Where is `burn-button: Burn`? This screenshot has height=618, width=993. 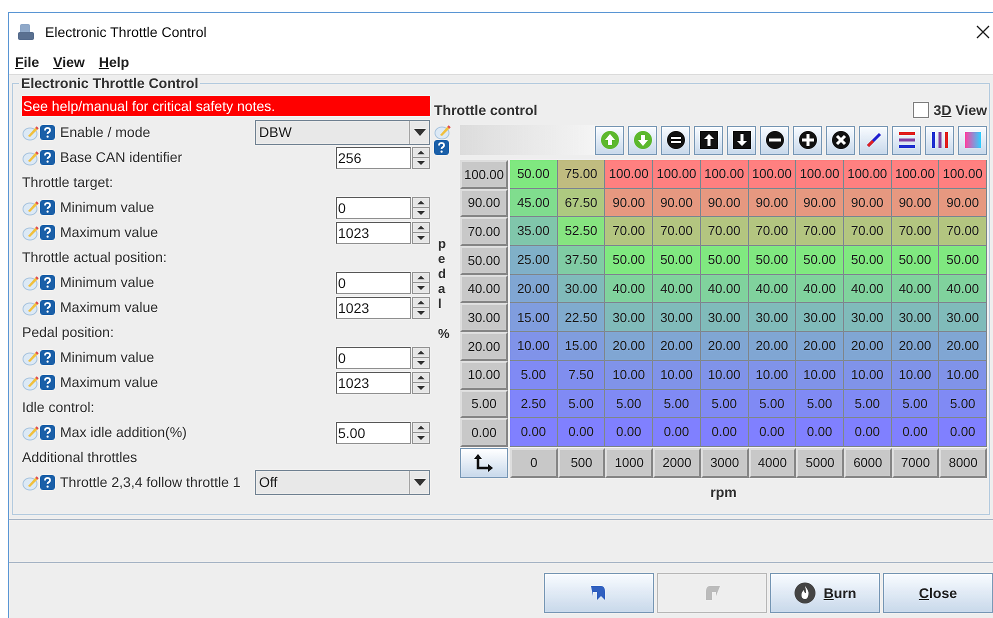 burn-button: Burn is located at coordinates (825, 593).